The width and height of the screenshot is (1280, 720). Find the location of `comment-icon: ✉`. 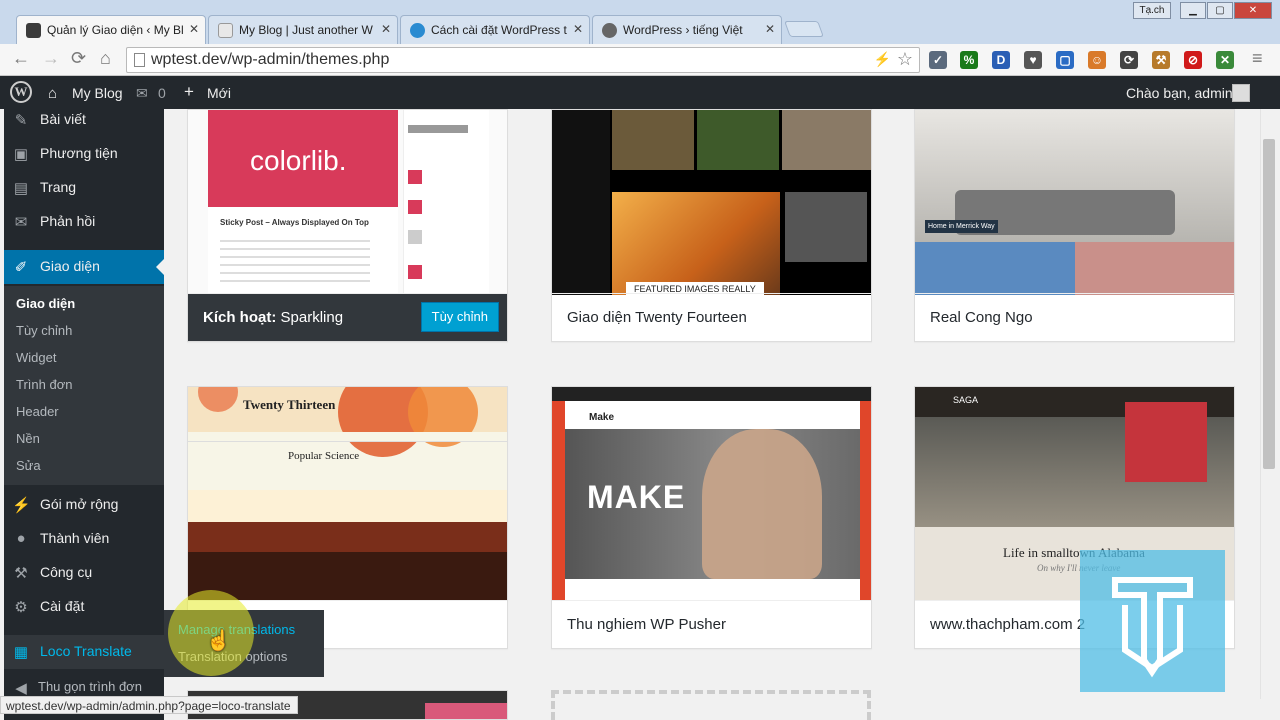

comment-icon: ✉ is located at coordinates (142, 93).